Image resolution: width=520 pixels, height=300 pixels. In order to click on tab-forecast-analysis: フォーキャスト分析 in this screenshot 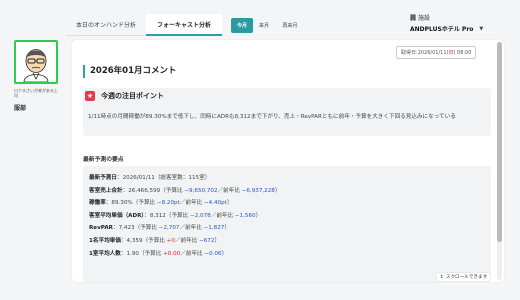, I will do `click(184, 25)`.